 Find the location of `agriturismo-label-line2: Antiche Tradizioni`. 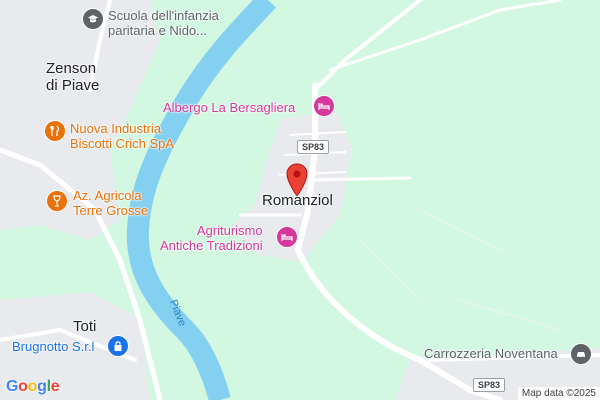

agriturismo-label-line2: Antiche Tradizioni is located at coordinates (211, 245).